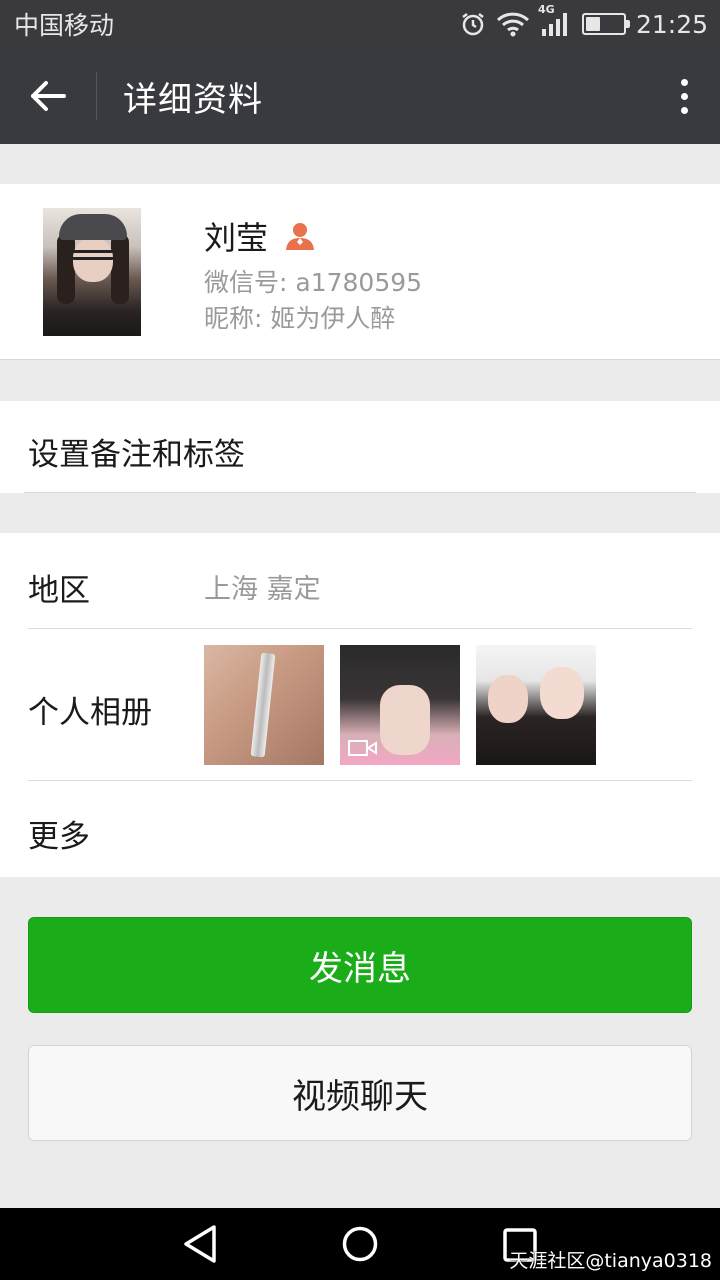  I want to click on watermark: 天涯社区@tianya0318, so click(610, 1261).